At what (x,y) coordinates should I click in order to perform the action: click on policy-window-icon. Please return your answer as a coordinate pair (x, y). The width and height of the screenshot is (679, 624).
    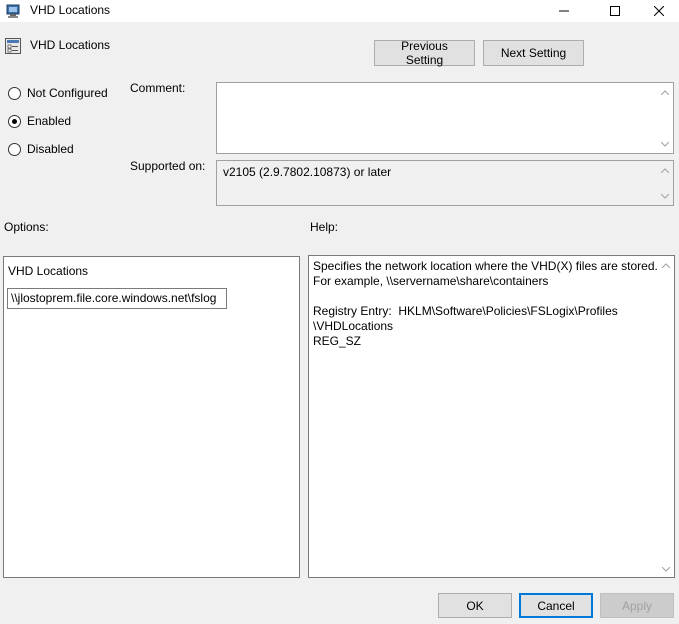
    Looking at the image, I should click on (14, 11).